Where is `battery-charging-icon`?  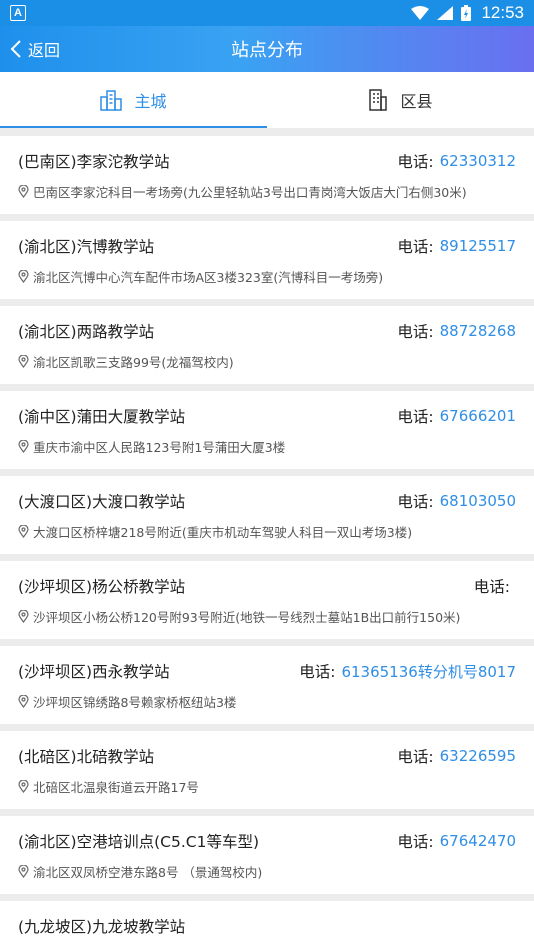 battery-charging-icon is located at coordinates (466, 13).